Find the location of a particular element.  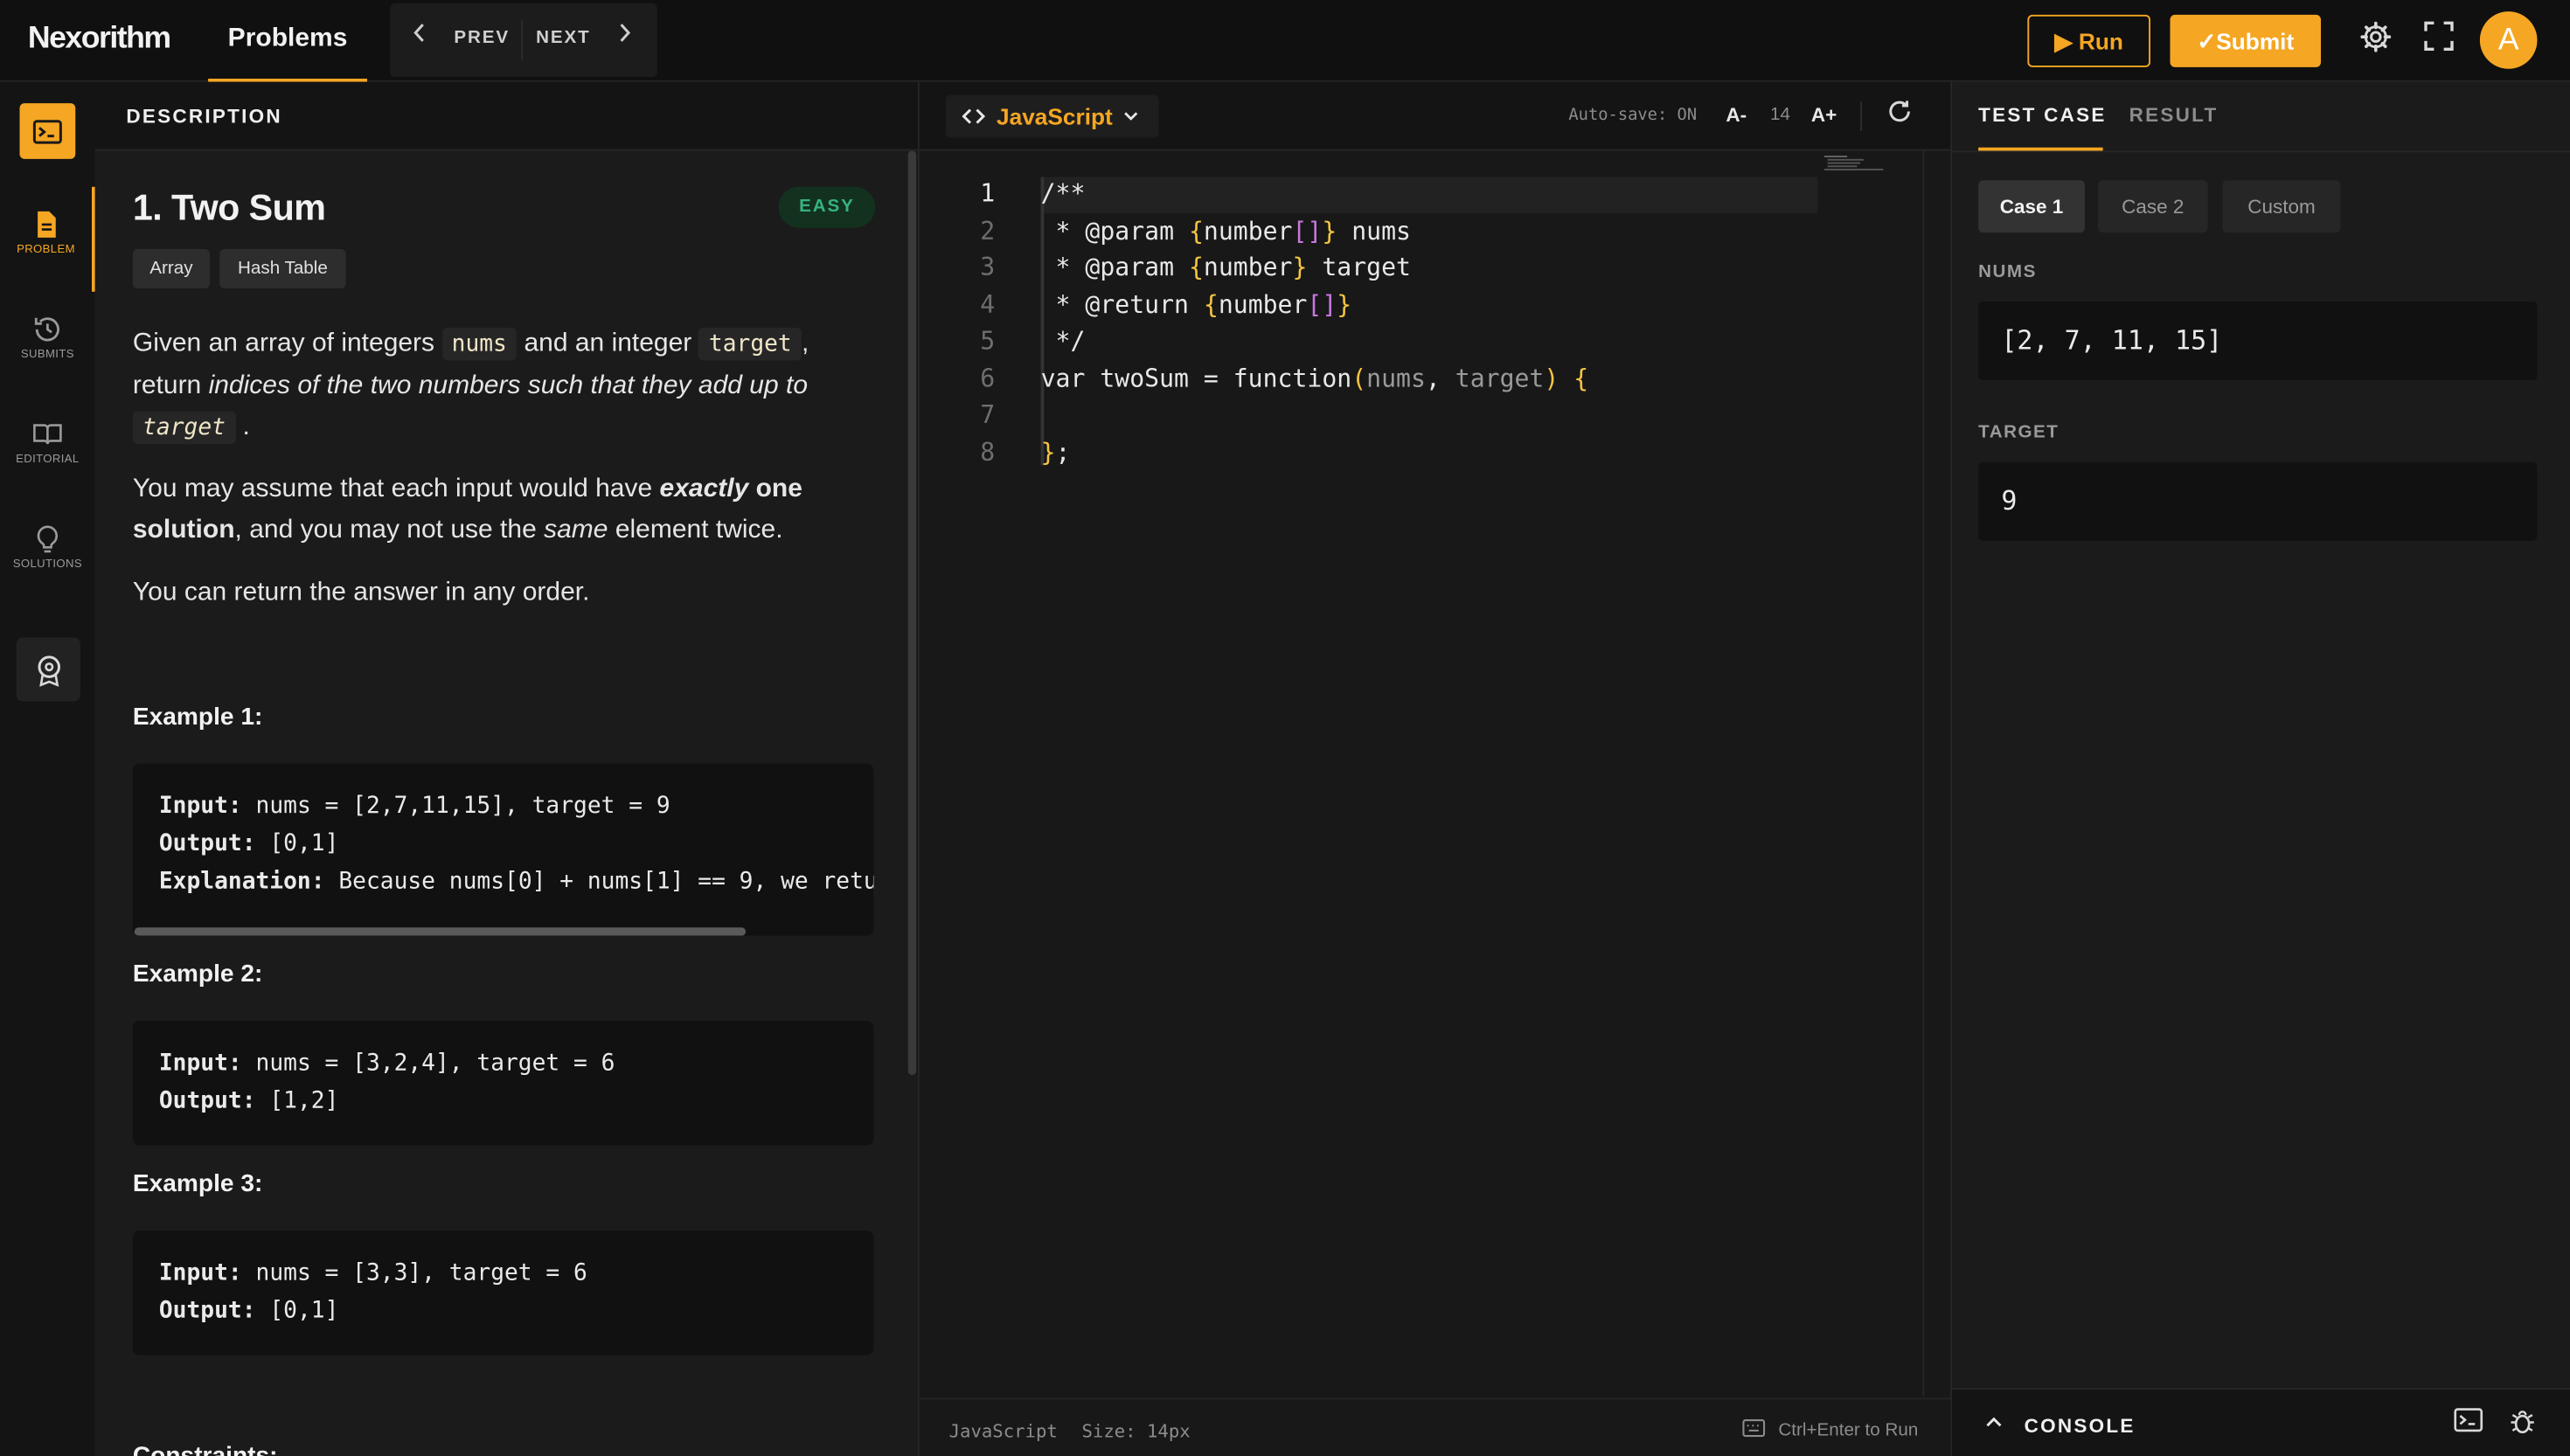

rail-label: EDITORIAL is located at coordinates (48, 460).